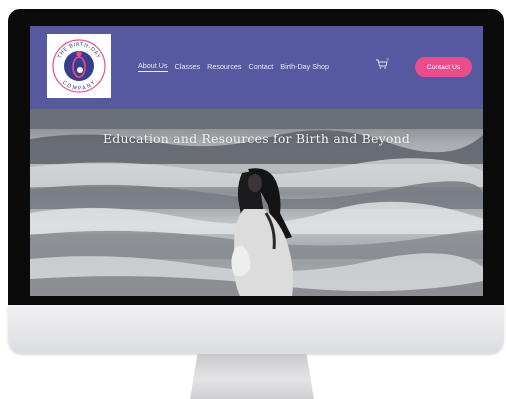 The height and width of the screenshot is (399, 506). What do you see at coordinates (188, 66) in the screenshot?
I see `nav-item-classes: Classes` at bounding box center [188, 66].